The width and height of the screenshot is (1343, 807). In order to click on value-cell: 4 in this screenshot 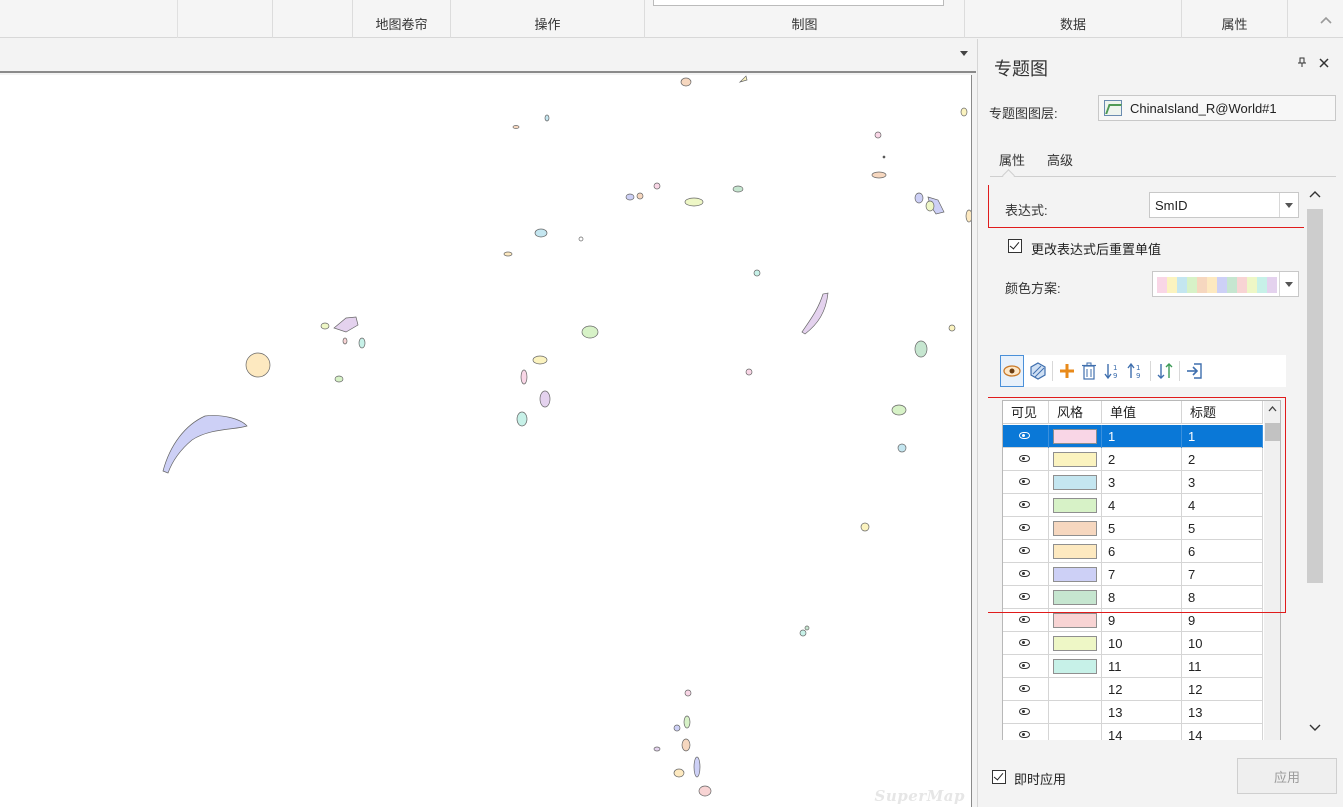, I will do `click(1142, 505)`.